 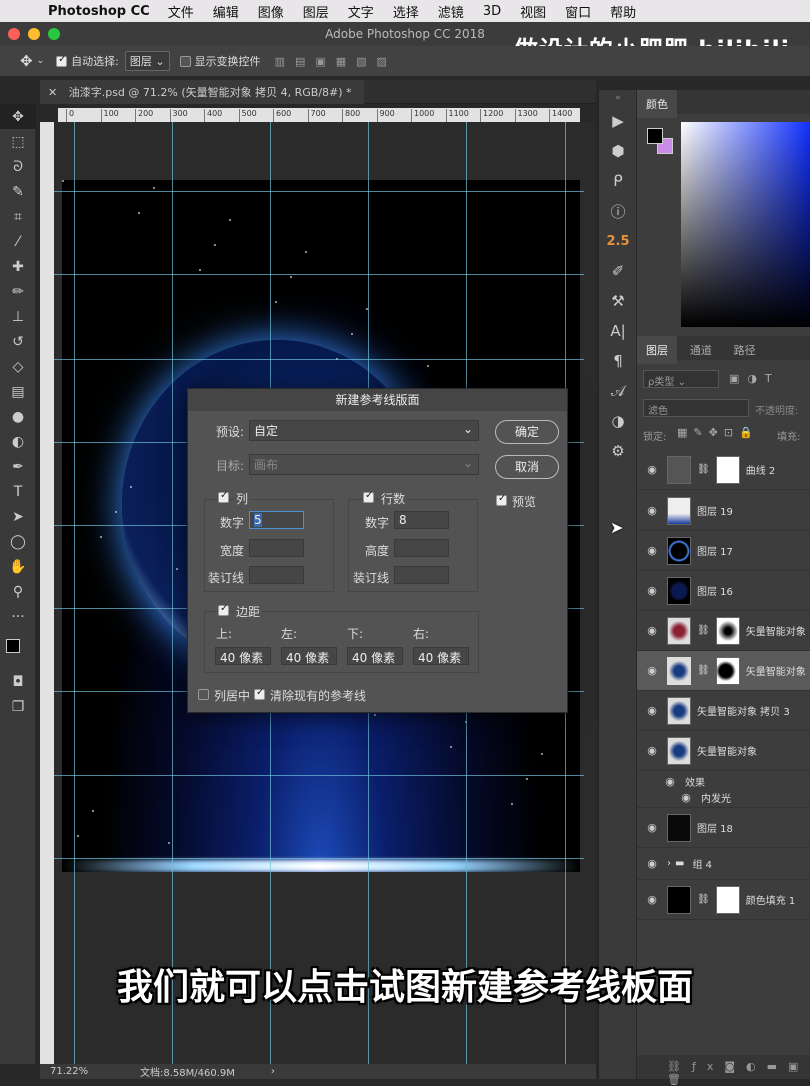 What do you see at coordinates (18, 366) in the screenshot?
I see `eraser-tool-icon: ◇` at bounding box center [18, 366].